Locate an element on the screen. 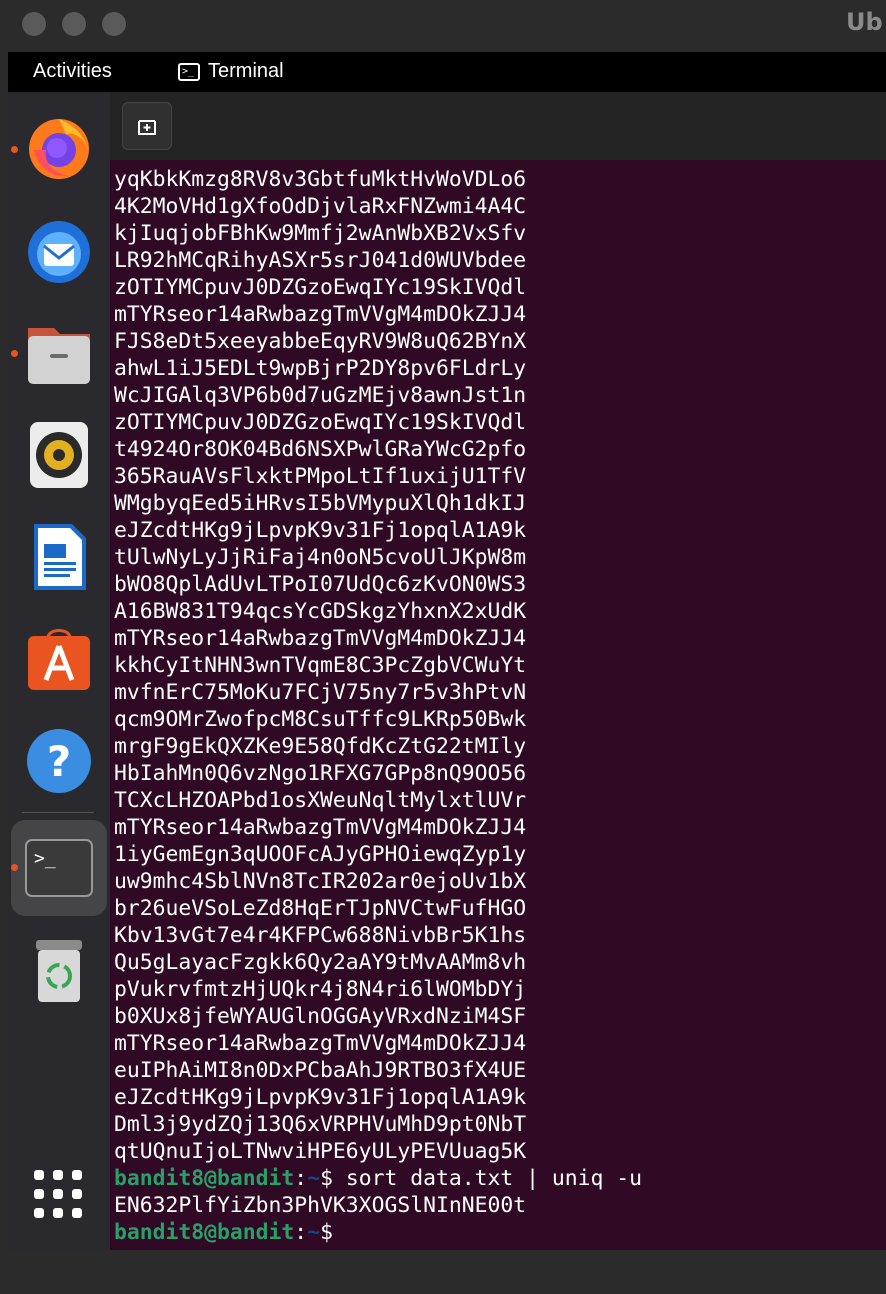 The image size is (886, 1294). terminal-line: kjIuqjobFBhKw9Mmfj2wAnWbXB2VxSfv is located at coordinates (320, 233).